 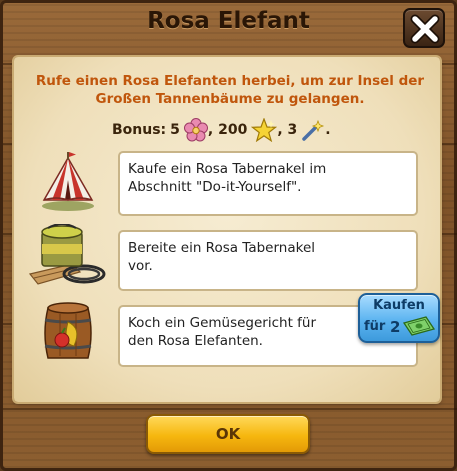 What do you see at coordinates (221, 248) in the screenshot?
I see `task-text-line: Bereite ein Rosa Tabernakel` at bounding box center [221, 248].